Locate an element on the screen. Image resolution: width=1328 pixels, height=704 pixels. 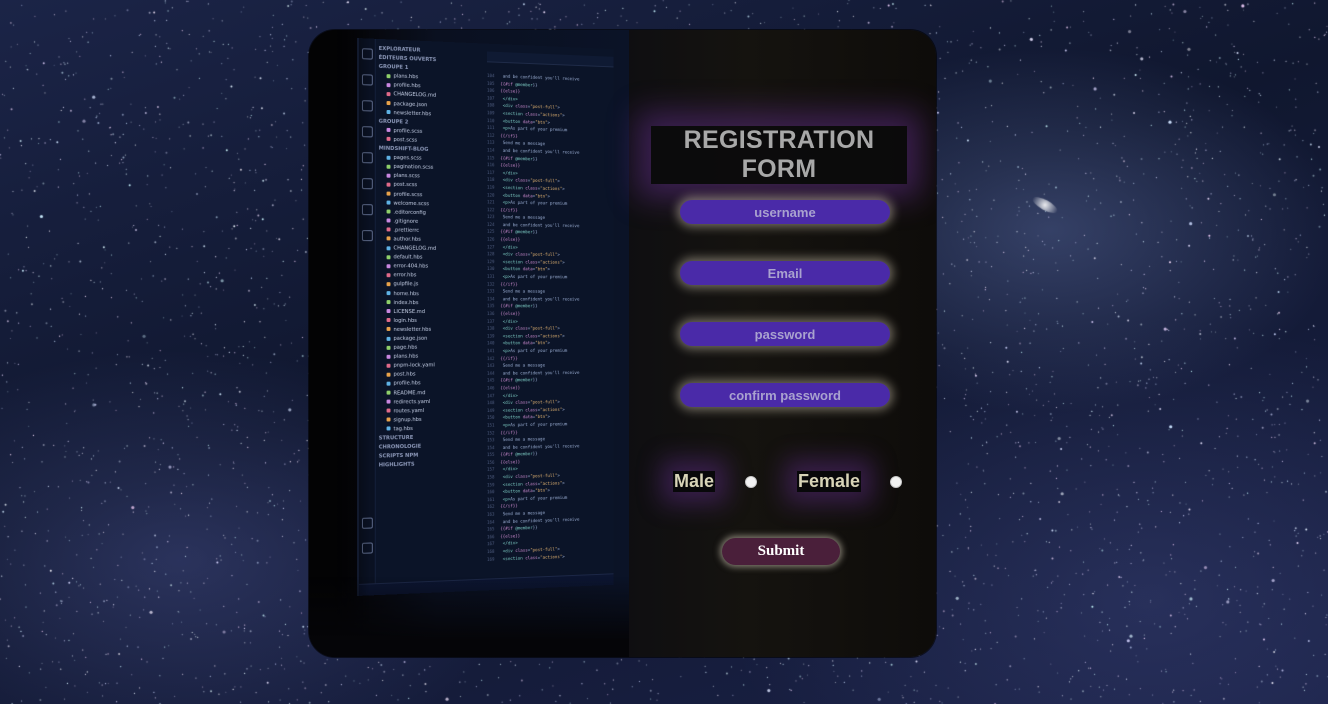
editor-tabs is located at coordinates (550, 60).